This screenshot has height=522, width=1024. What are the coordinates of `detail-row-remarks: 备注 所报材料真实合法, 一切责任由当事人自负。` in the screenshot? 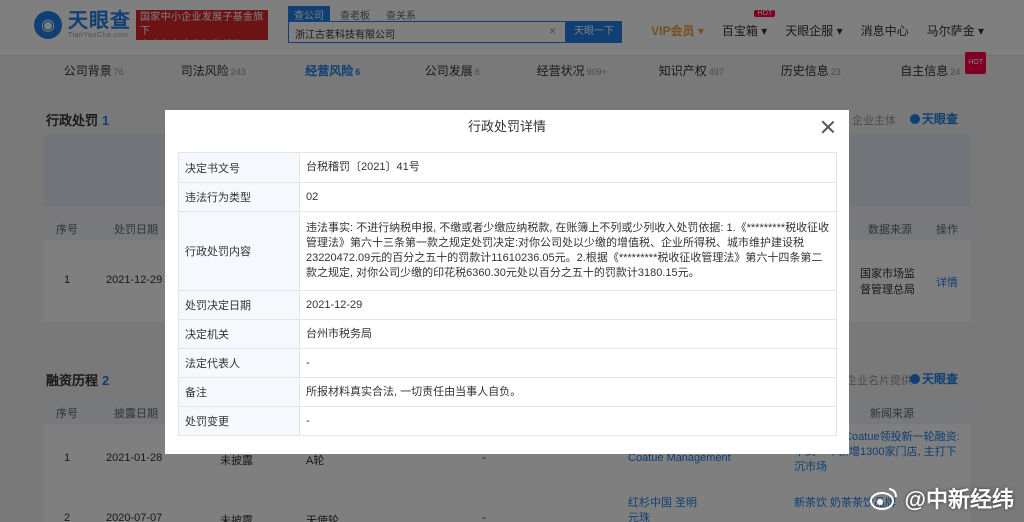 It's located at (507, 392).